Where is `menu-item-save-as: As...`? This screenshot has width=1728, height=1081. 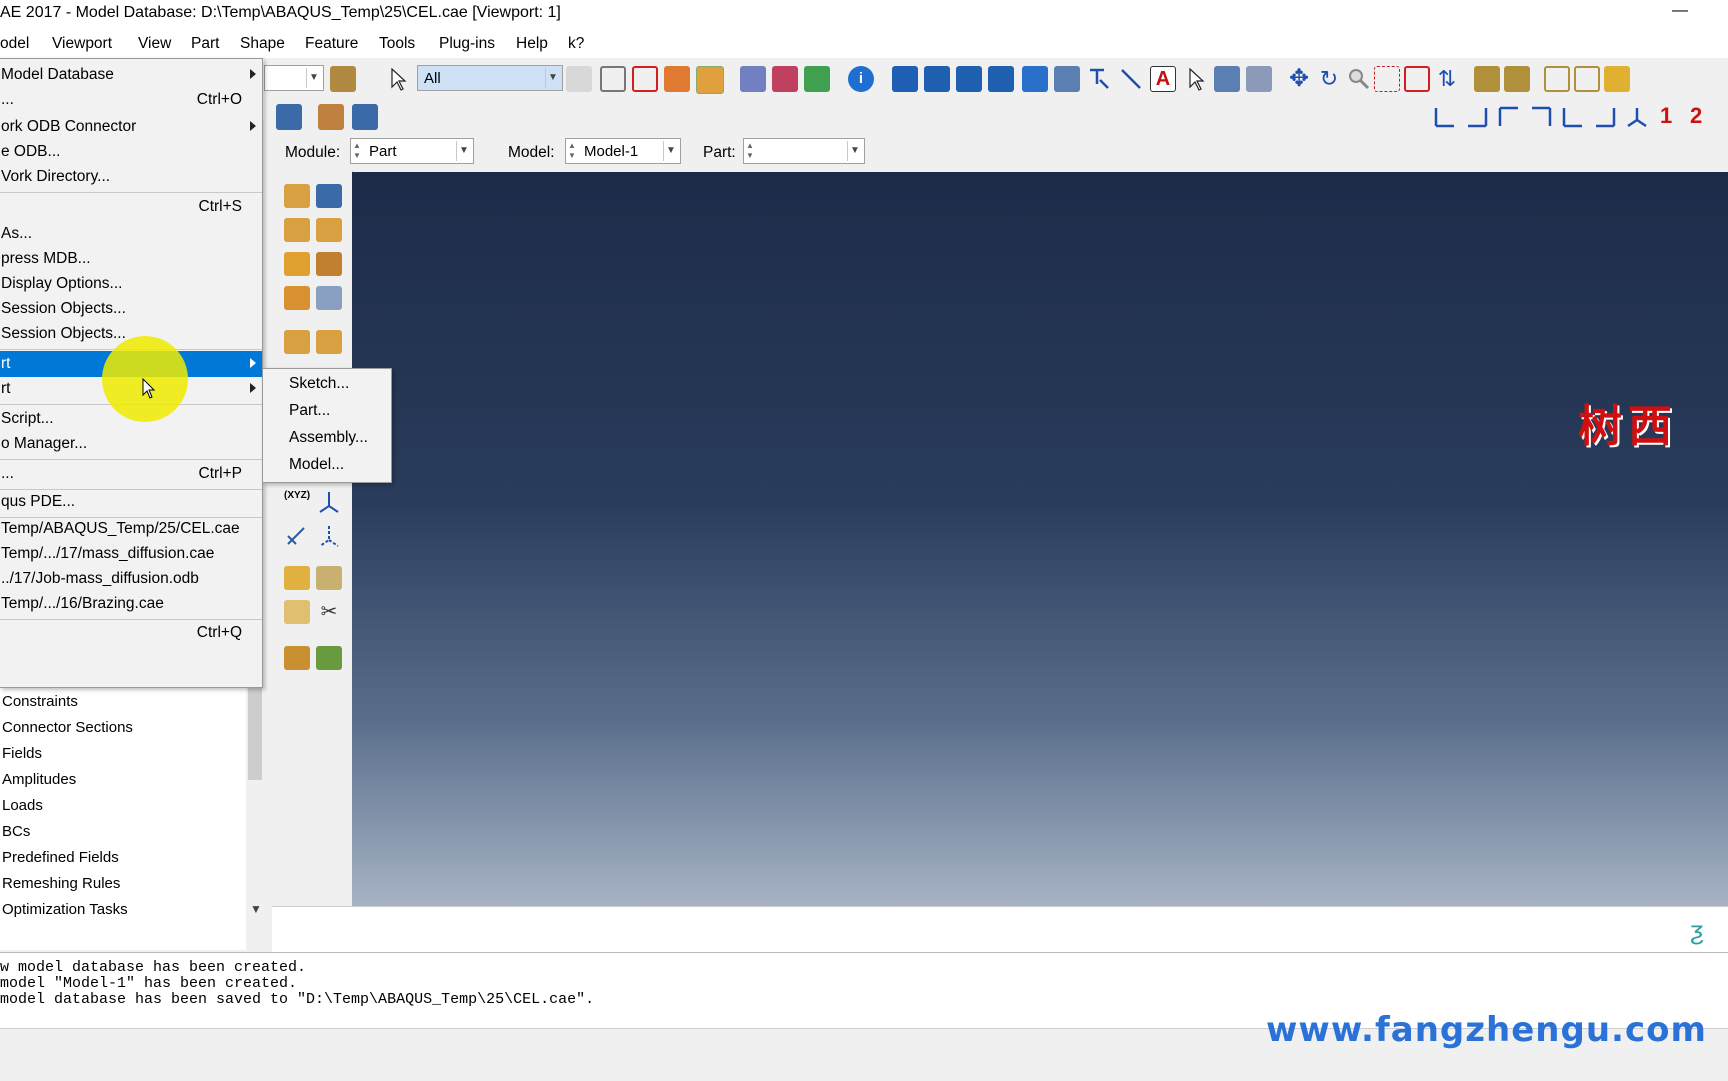 menu-item-save-as: As... is located at coordinates (131, 234).